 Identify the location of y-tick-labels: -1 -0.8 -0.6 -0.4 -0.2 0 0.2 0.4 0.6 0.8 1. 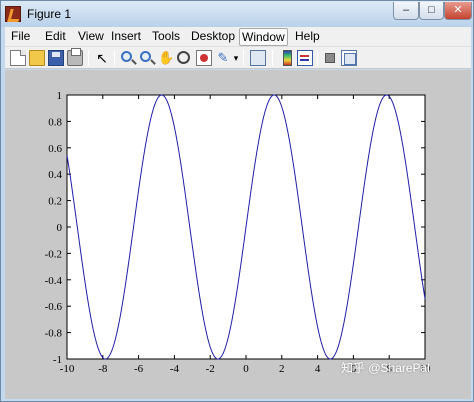
(54, 228).